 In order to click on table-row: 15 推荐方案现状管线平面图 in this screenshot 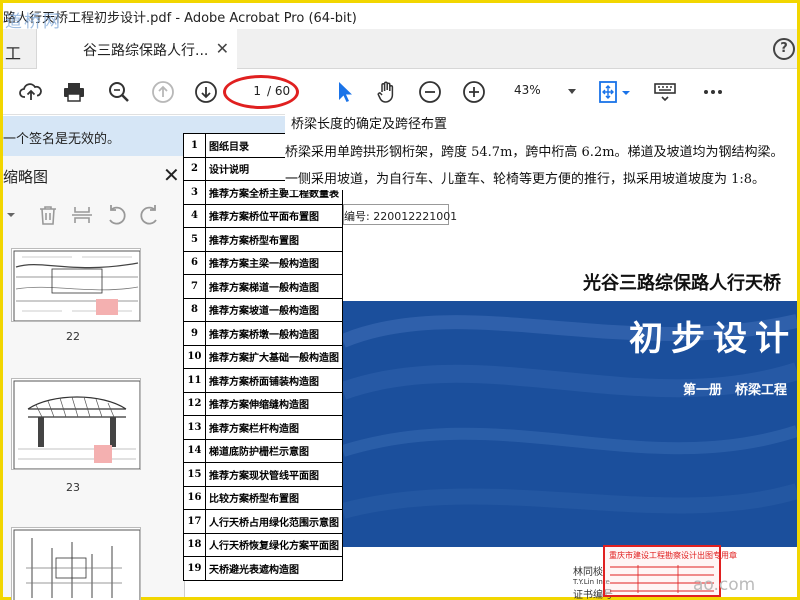, I will do `click(263, 474)`.